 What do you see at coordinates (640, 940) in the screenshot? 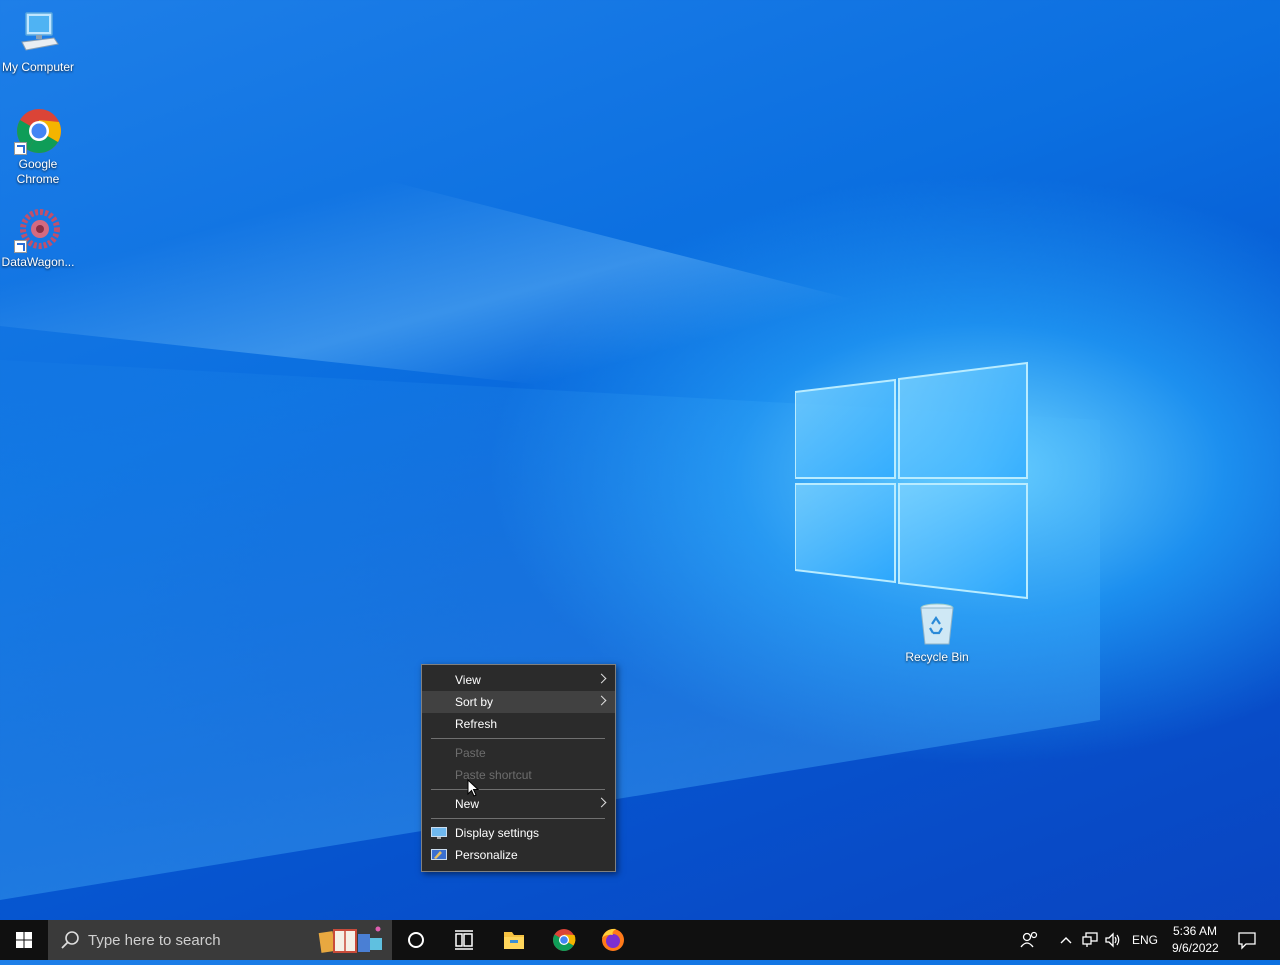
I see `taskbar: Type here to search ENG 5:36 AM 9/6/2022` at bounding box center [640, 940].